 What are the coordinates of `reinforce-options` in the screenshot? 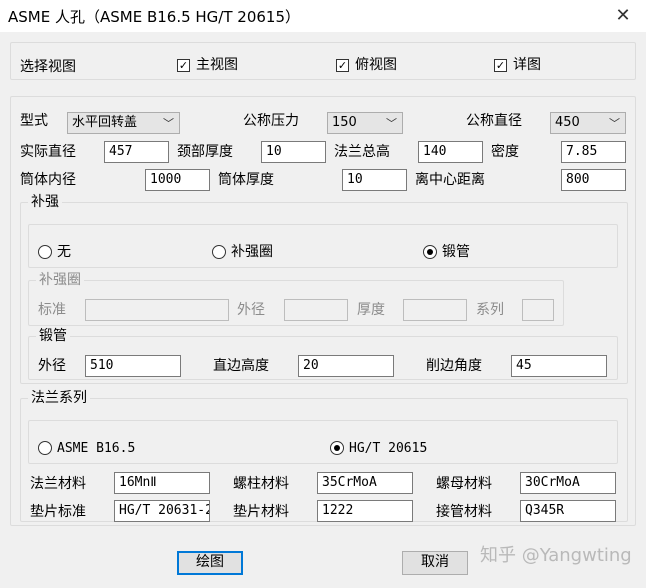 It's located at (323, 246).